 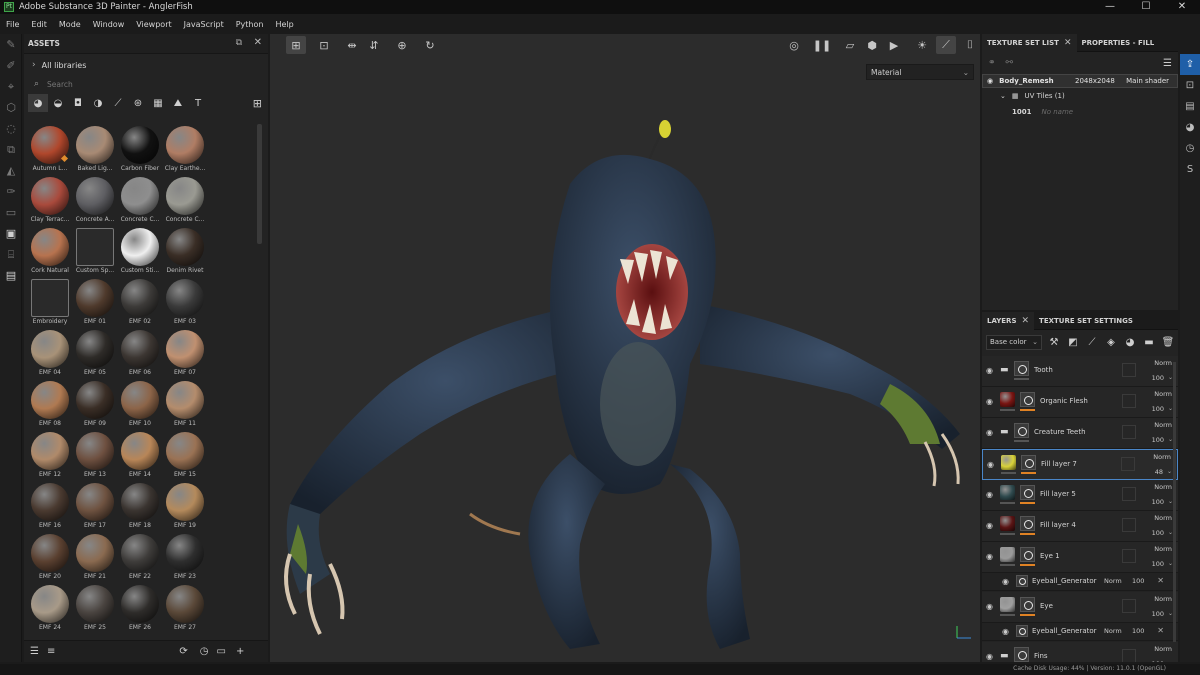 I want to click on layer-effect-row: ◉ Eyeball_Generator Norm 100 ✕, so click(x=1080, y=632).